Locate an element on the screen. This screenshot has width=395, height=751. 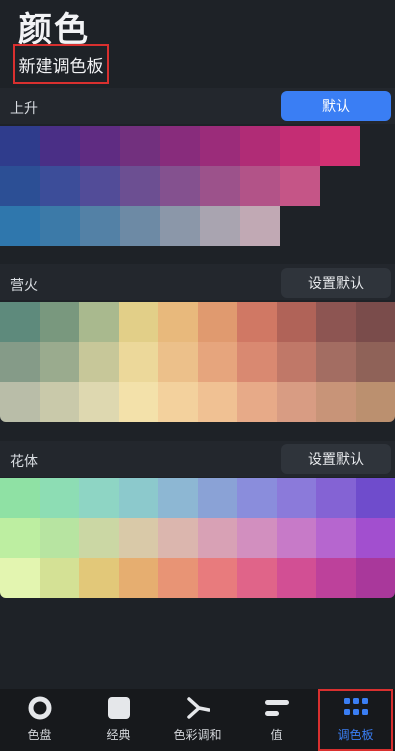
tab-classic: 经典 is located at coordinates (118, 720).